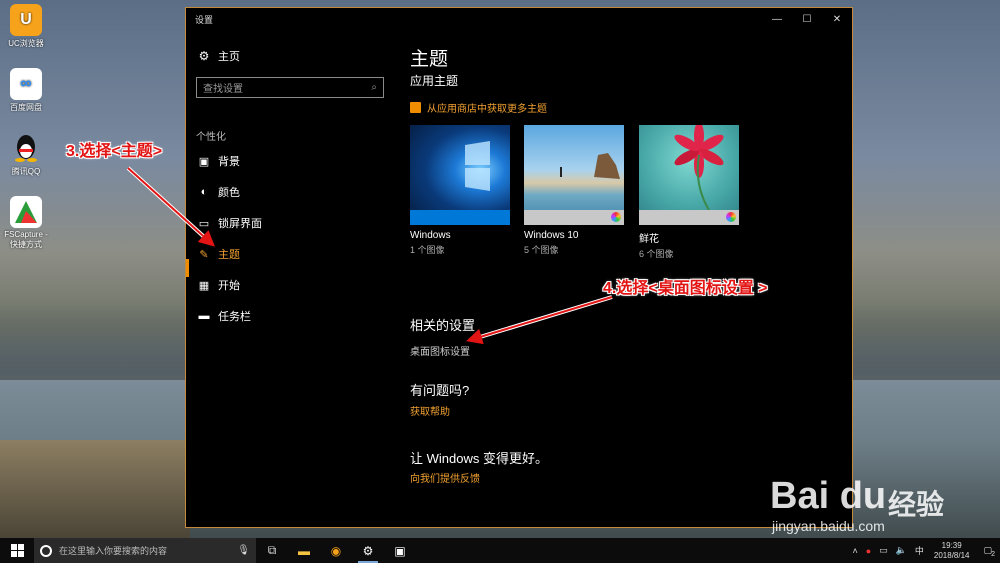 Image resolution: width=1000 pixels, height=563 pixels. I want to click on notification-center-button: ▢ 2, so click(987, 551).